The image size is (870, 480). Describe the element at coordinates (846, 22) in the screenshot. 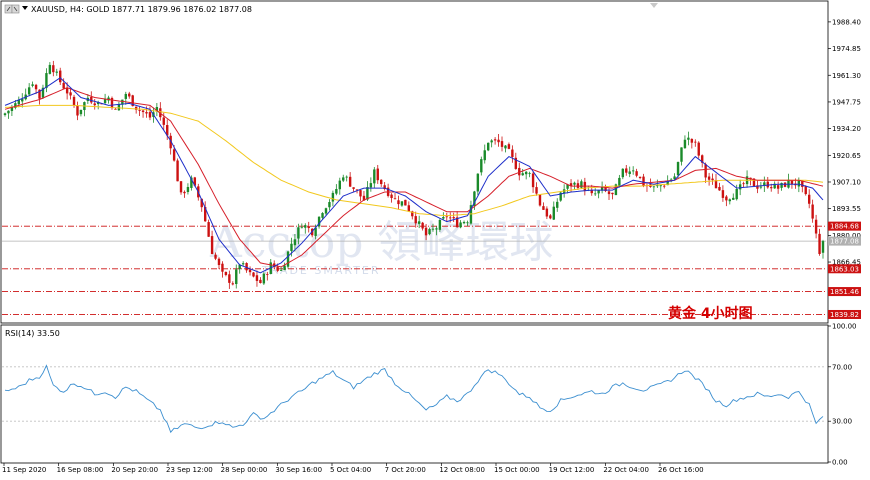

I see `y-tick-label: 1988.40` at that location.